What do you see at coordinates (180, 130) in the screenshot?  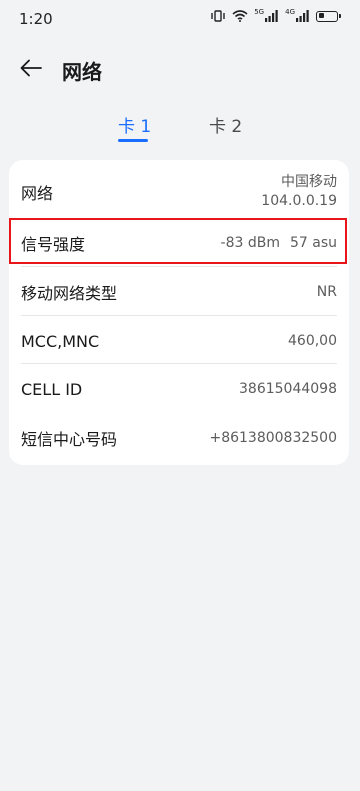 I see `sim-tabs: 卡 1 卡 2` at bounding box center [180, 130].